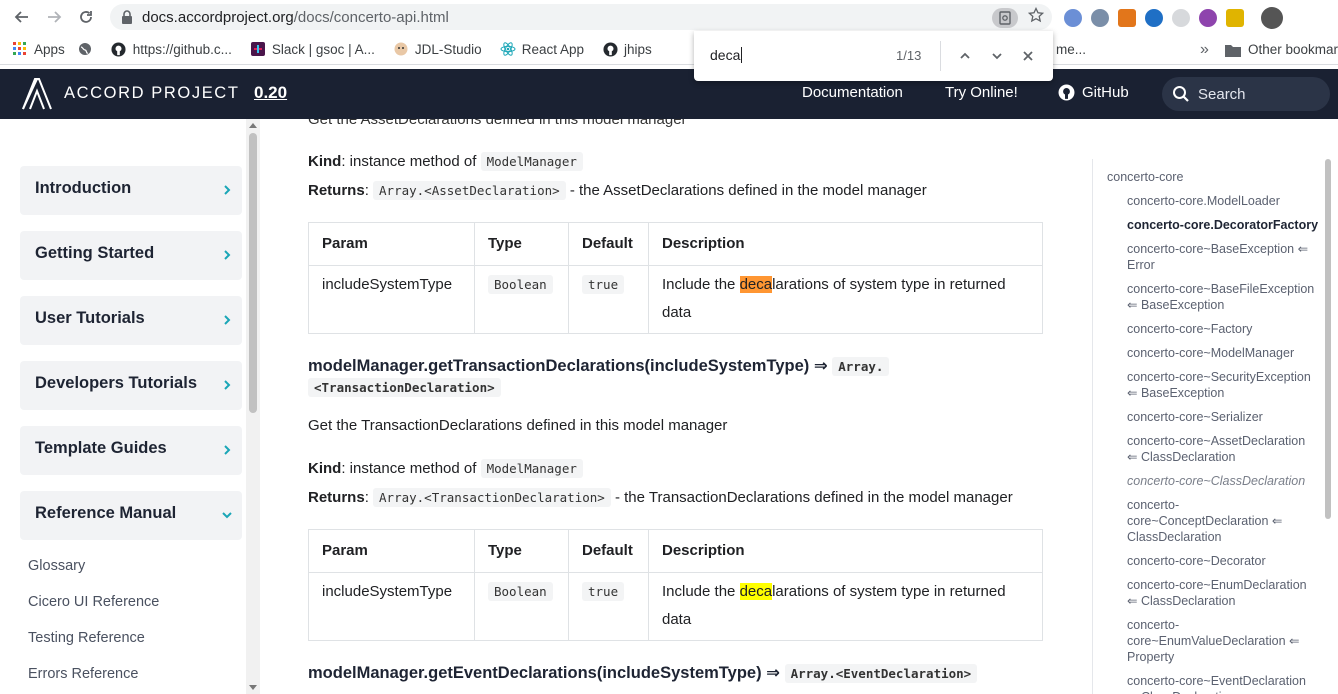 The width and height of the screenshot is (1338, 694). Describe the element at coordinates (20, 49) in the screenshot. I see `apps-grid-icon` at that location.